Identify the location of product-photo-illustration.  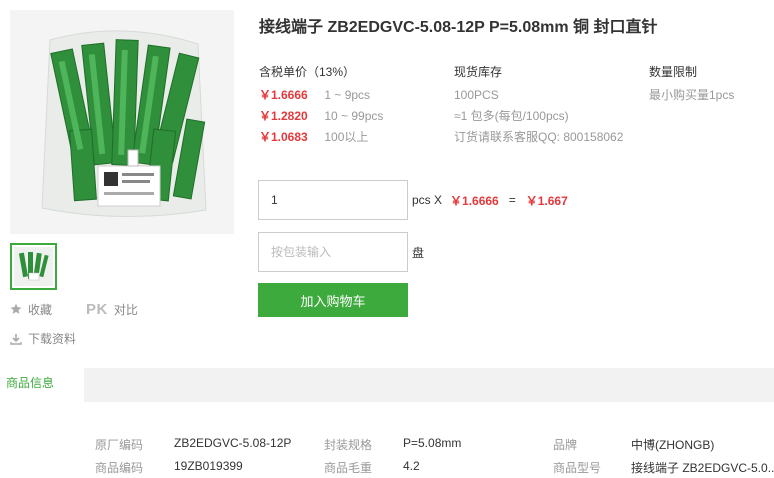
(122, 122).